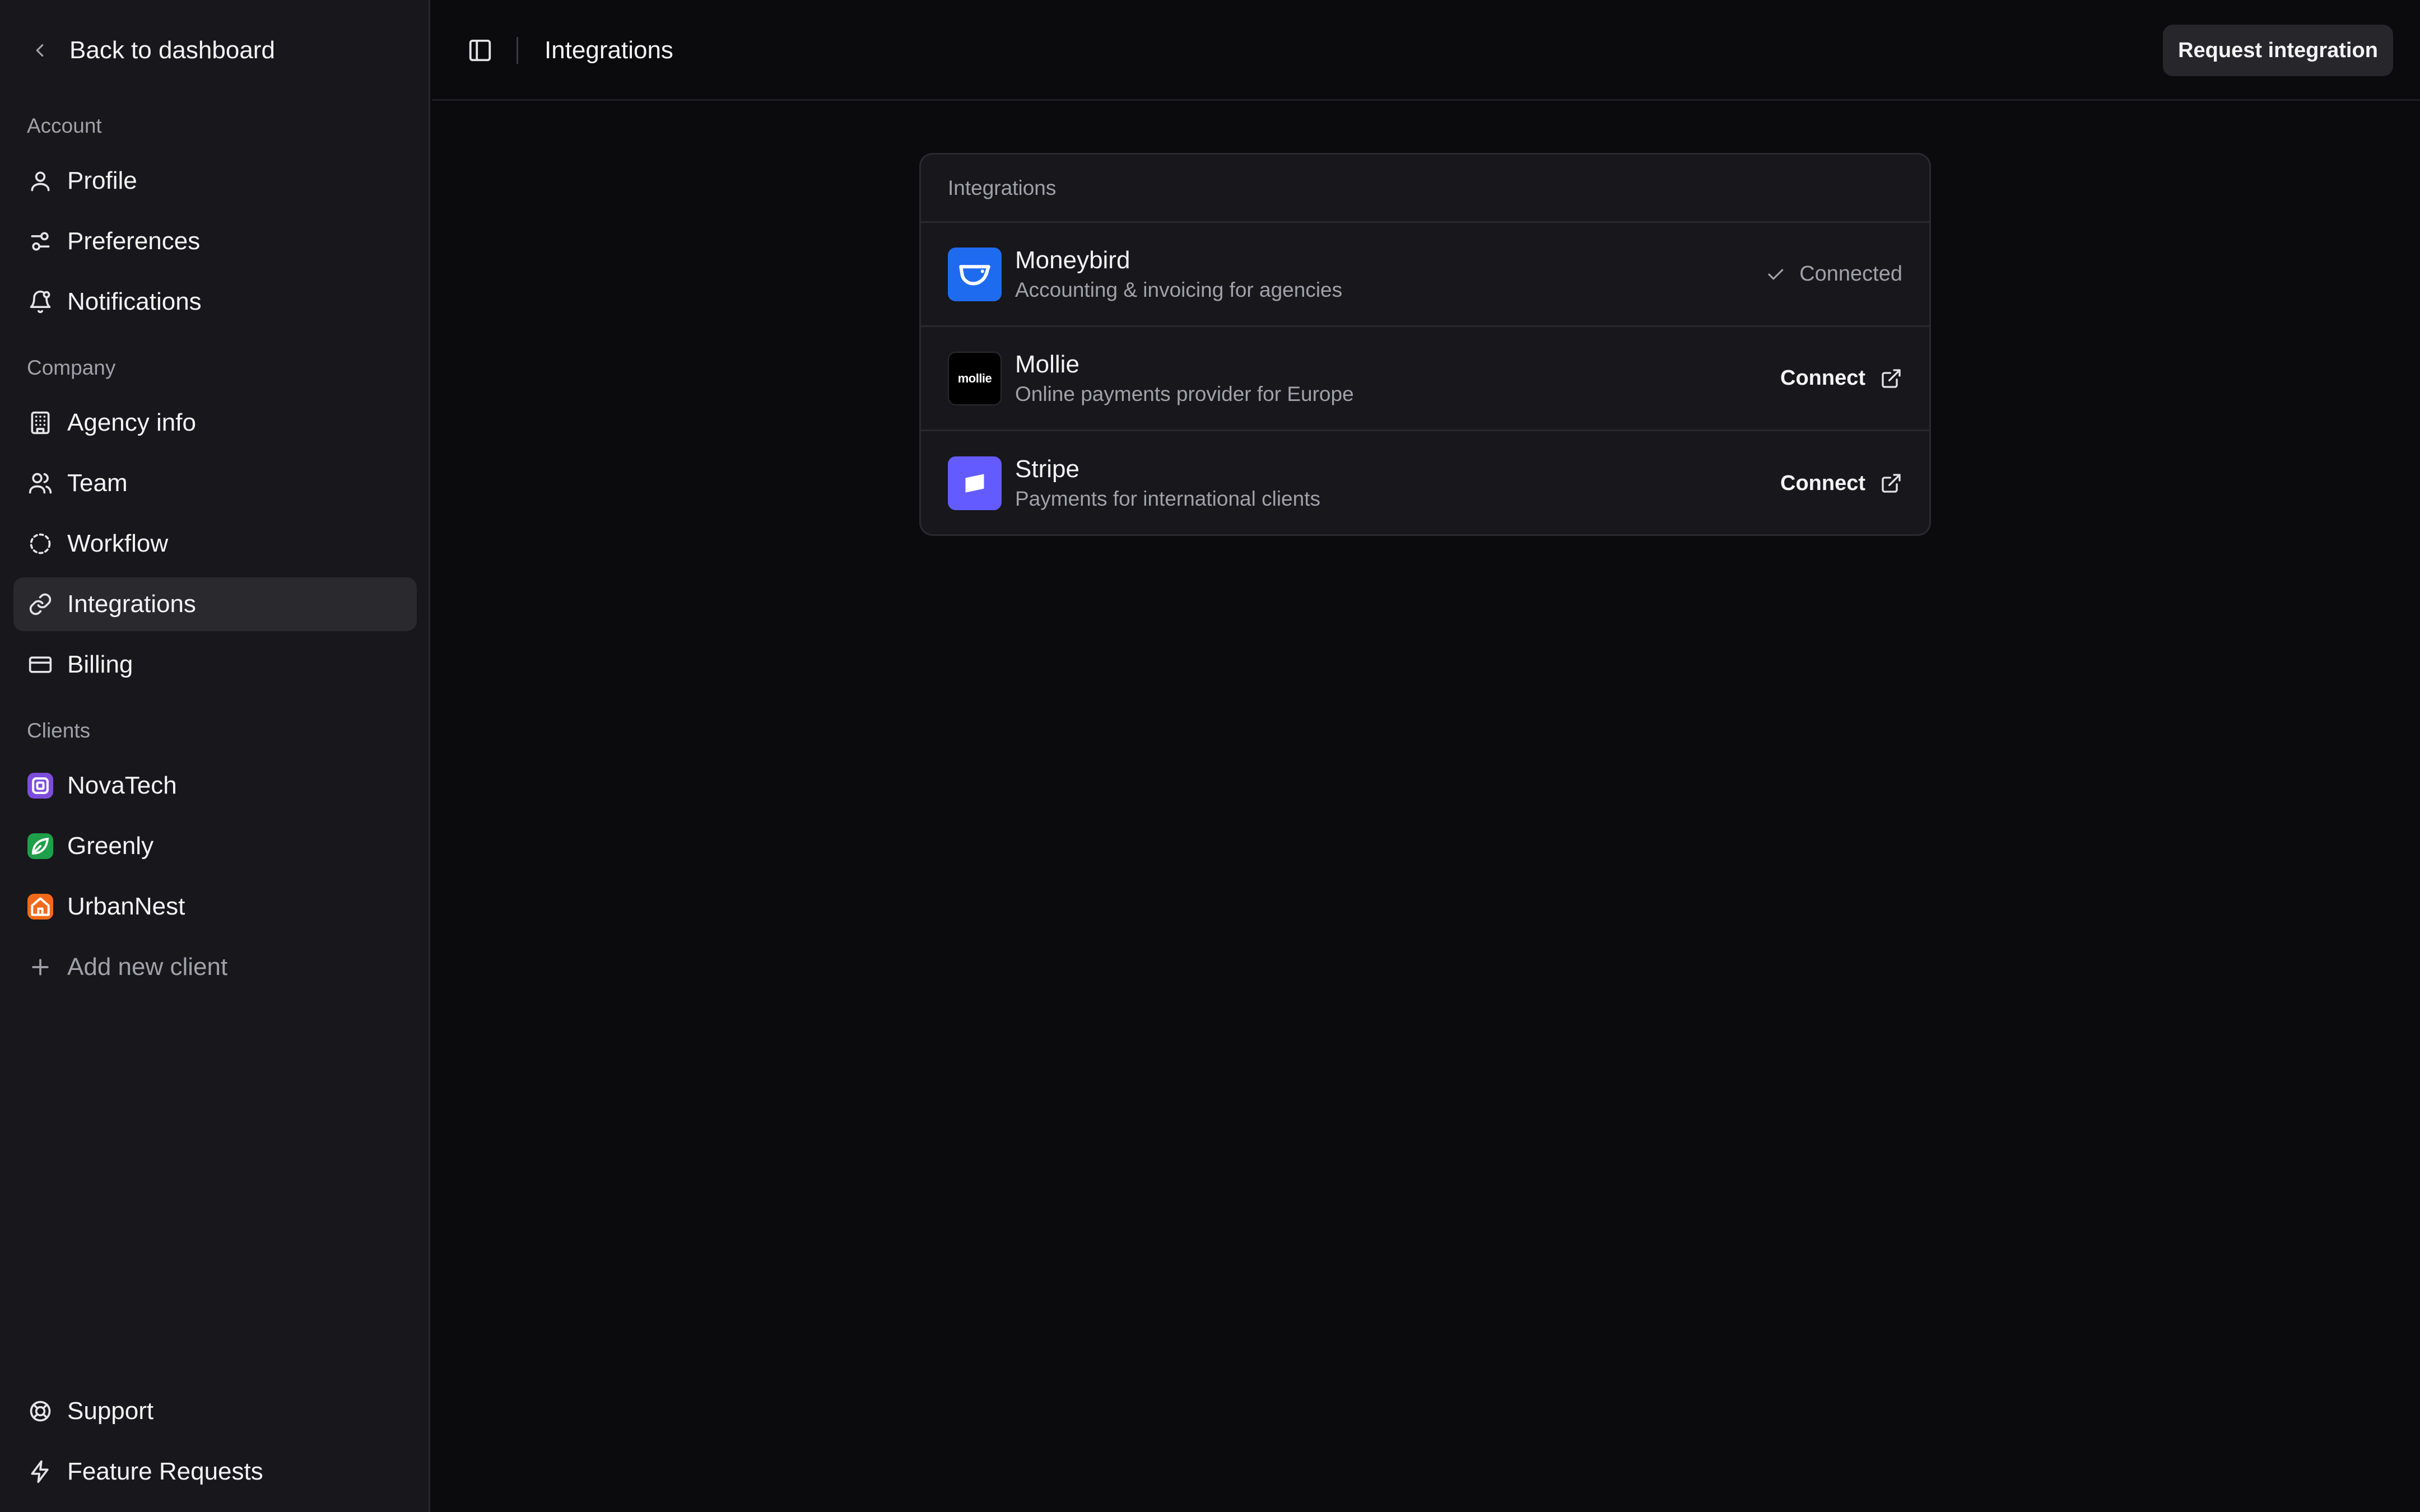 The width and height of the screenshot is (2420, 1512). I want to click on sidebar-item-label: Feature Requests, so click(165, 1472).